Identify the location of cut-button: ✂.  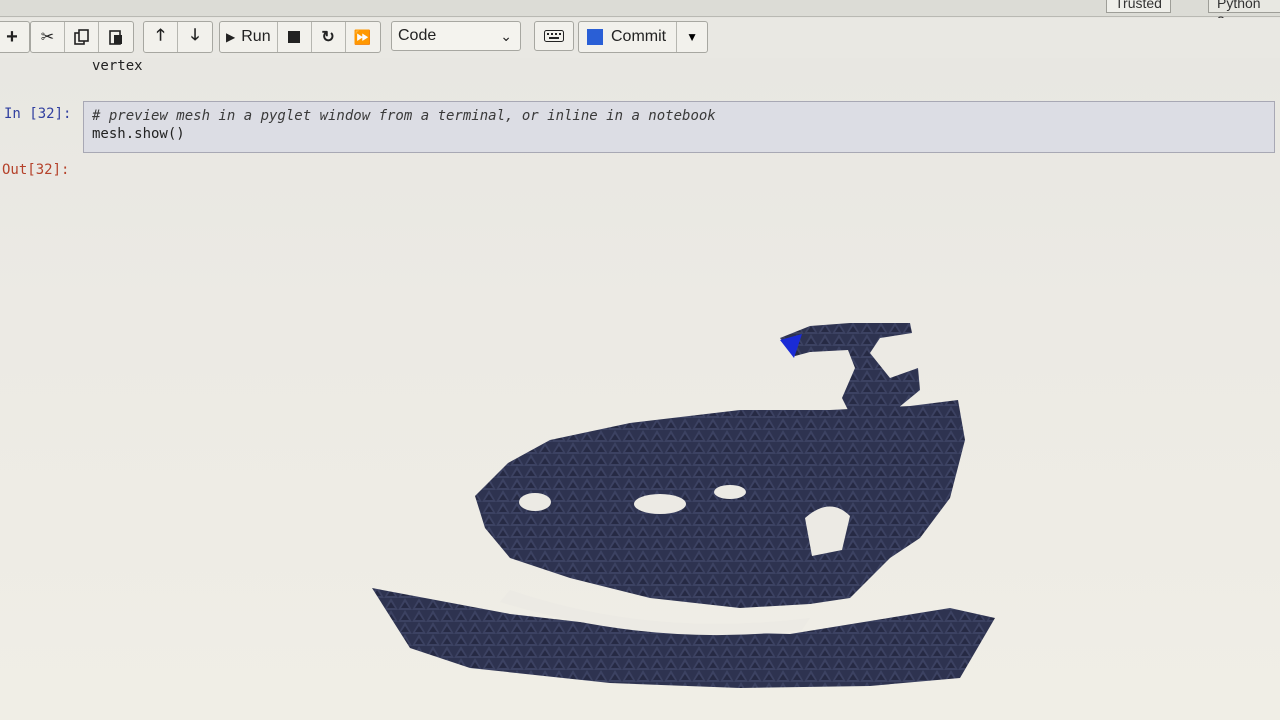
(48, 37).